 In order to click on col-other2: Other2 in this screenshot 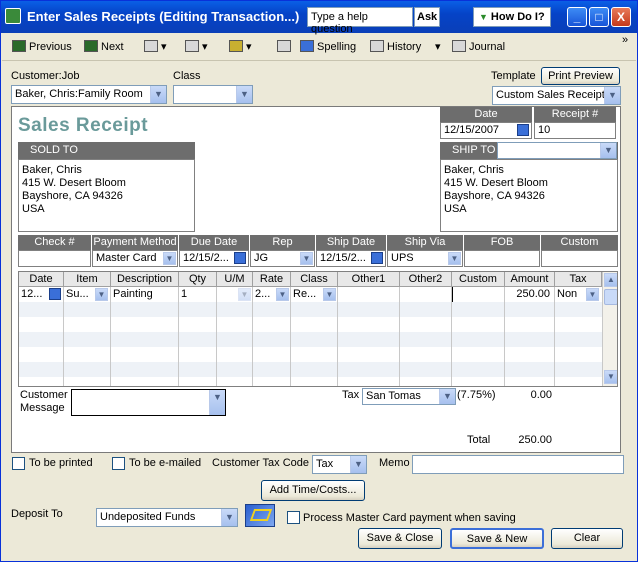, I will do `click(426, 279)`.